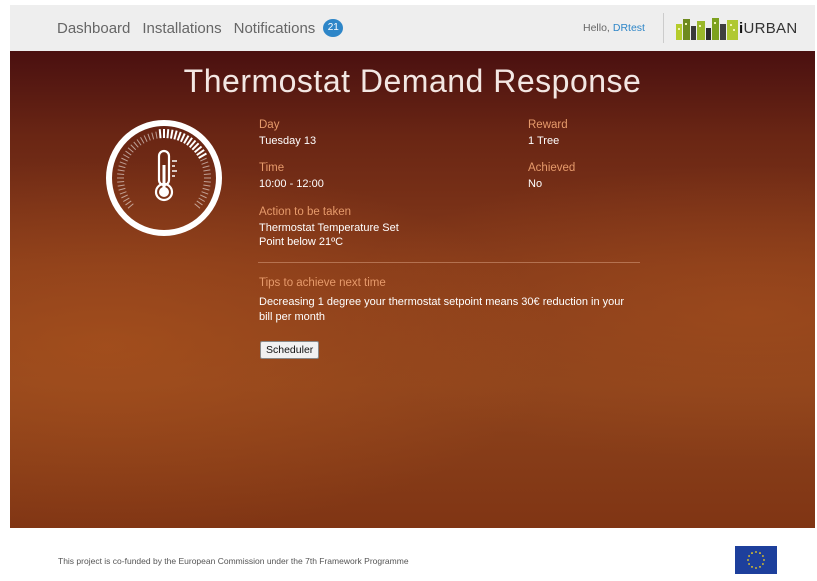 The image size is (817, 581). What do you see at coordinates (181, 28) in the screenshot?
I see `nav-installations: Installations` at bounding box center [181, 28].